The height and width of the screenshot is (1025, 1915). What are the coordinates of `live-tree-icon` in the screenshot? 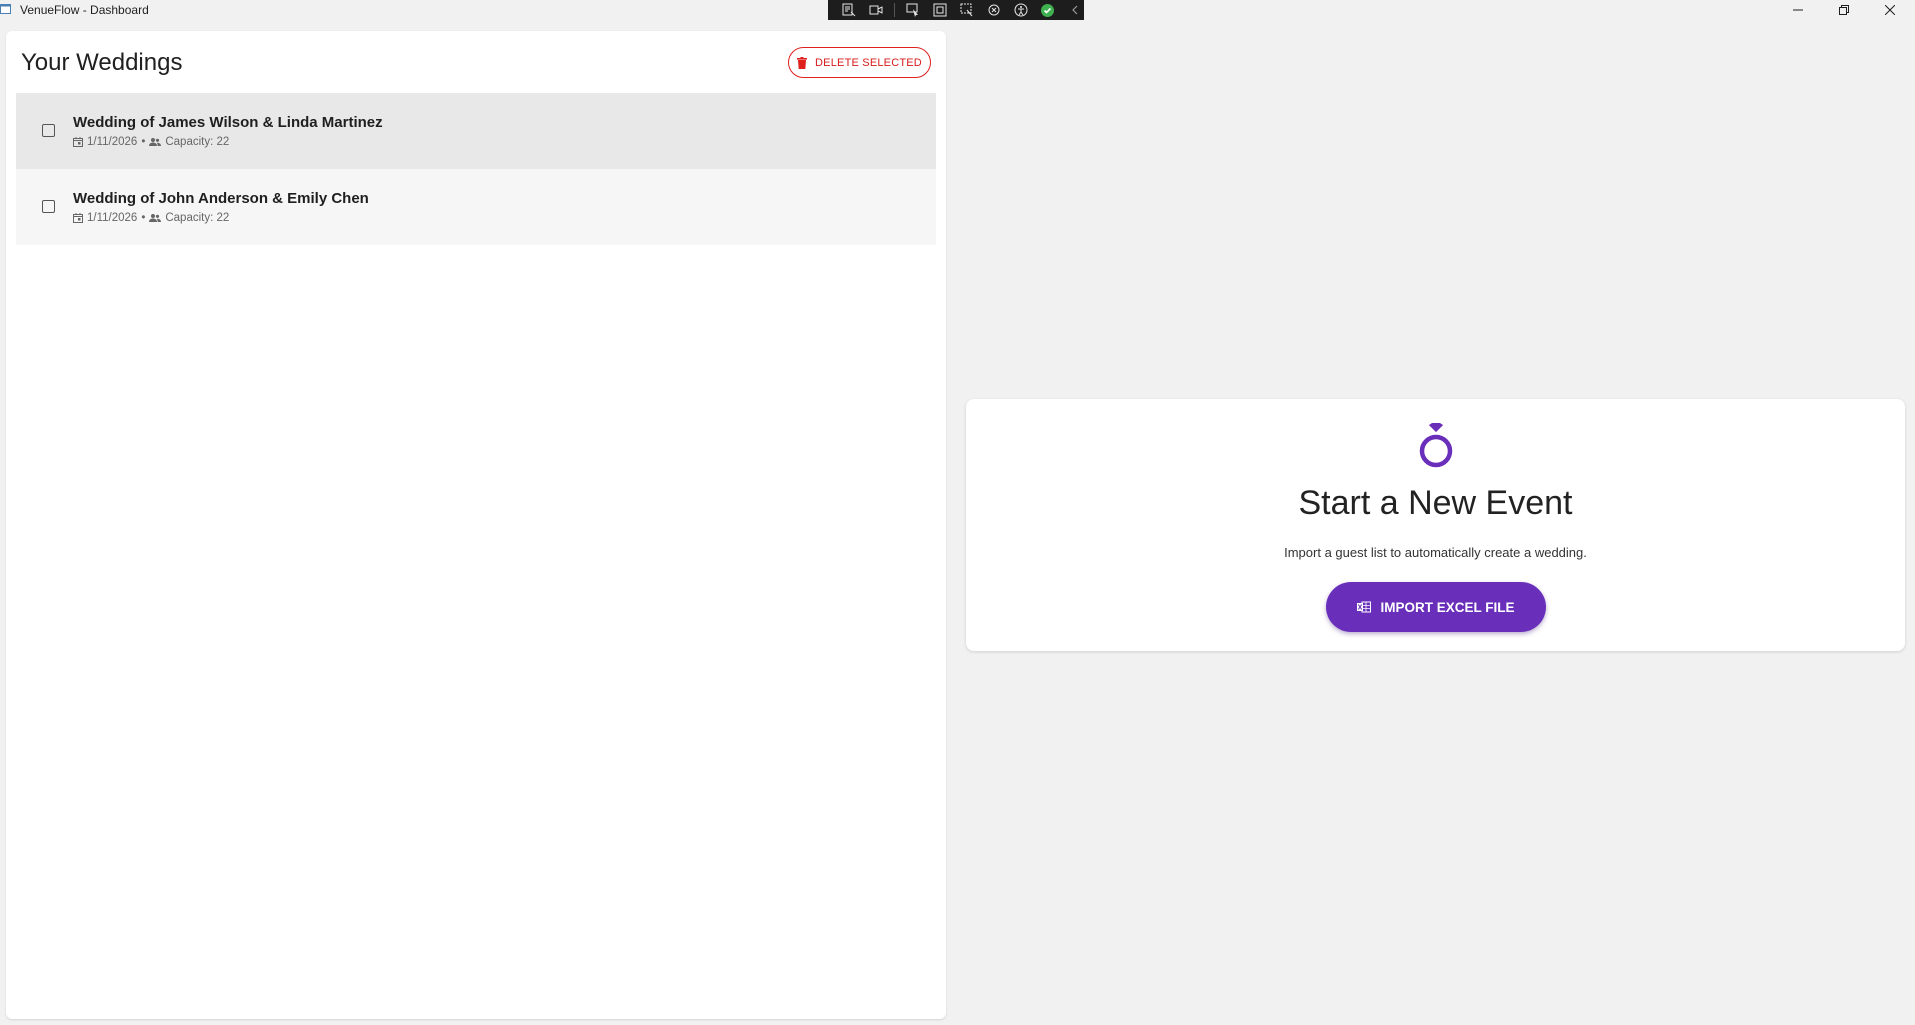 It's located at (849, 10).